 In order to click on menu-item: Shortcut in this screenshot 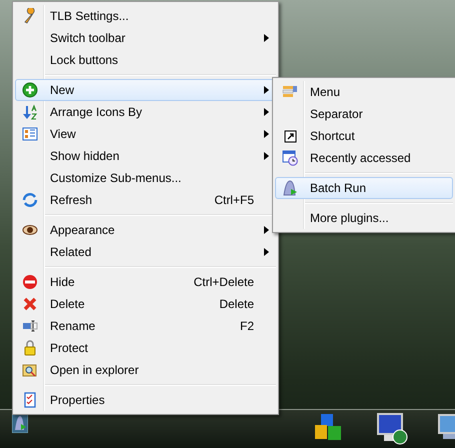, I will do `click(364, 136)`.